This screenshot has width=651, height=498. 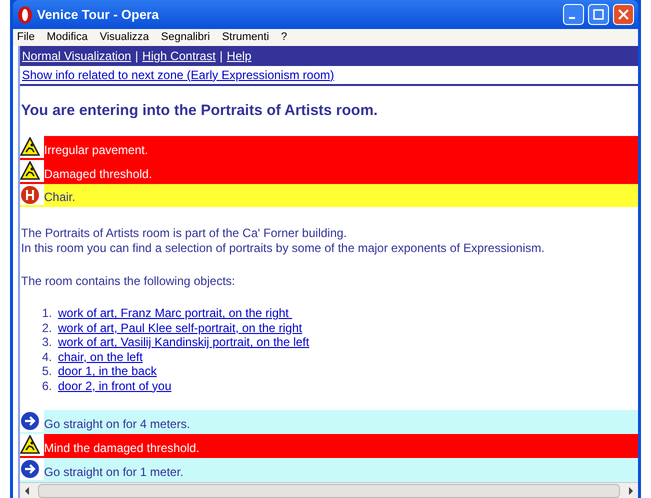 I want to click on notice-text: Irregular pavement., so click(x=96, y=150).